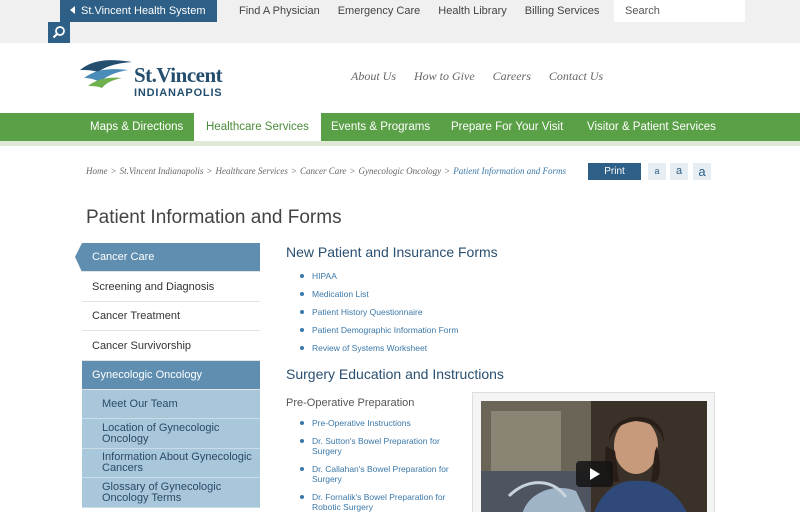 This screenshot has height=512, width=800. Describe the element at coordinates (576, 76) in the screenshot. I see `header-link-contact-us: Contact Us` at that location.